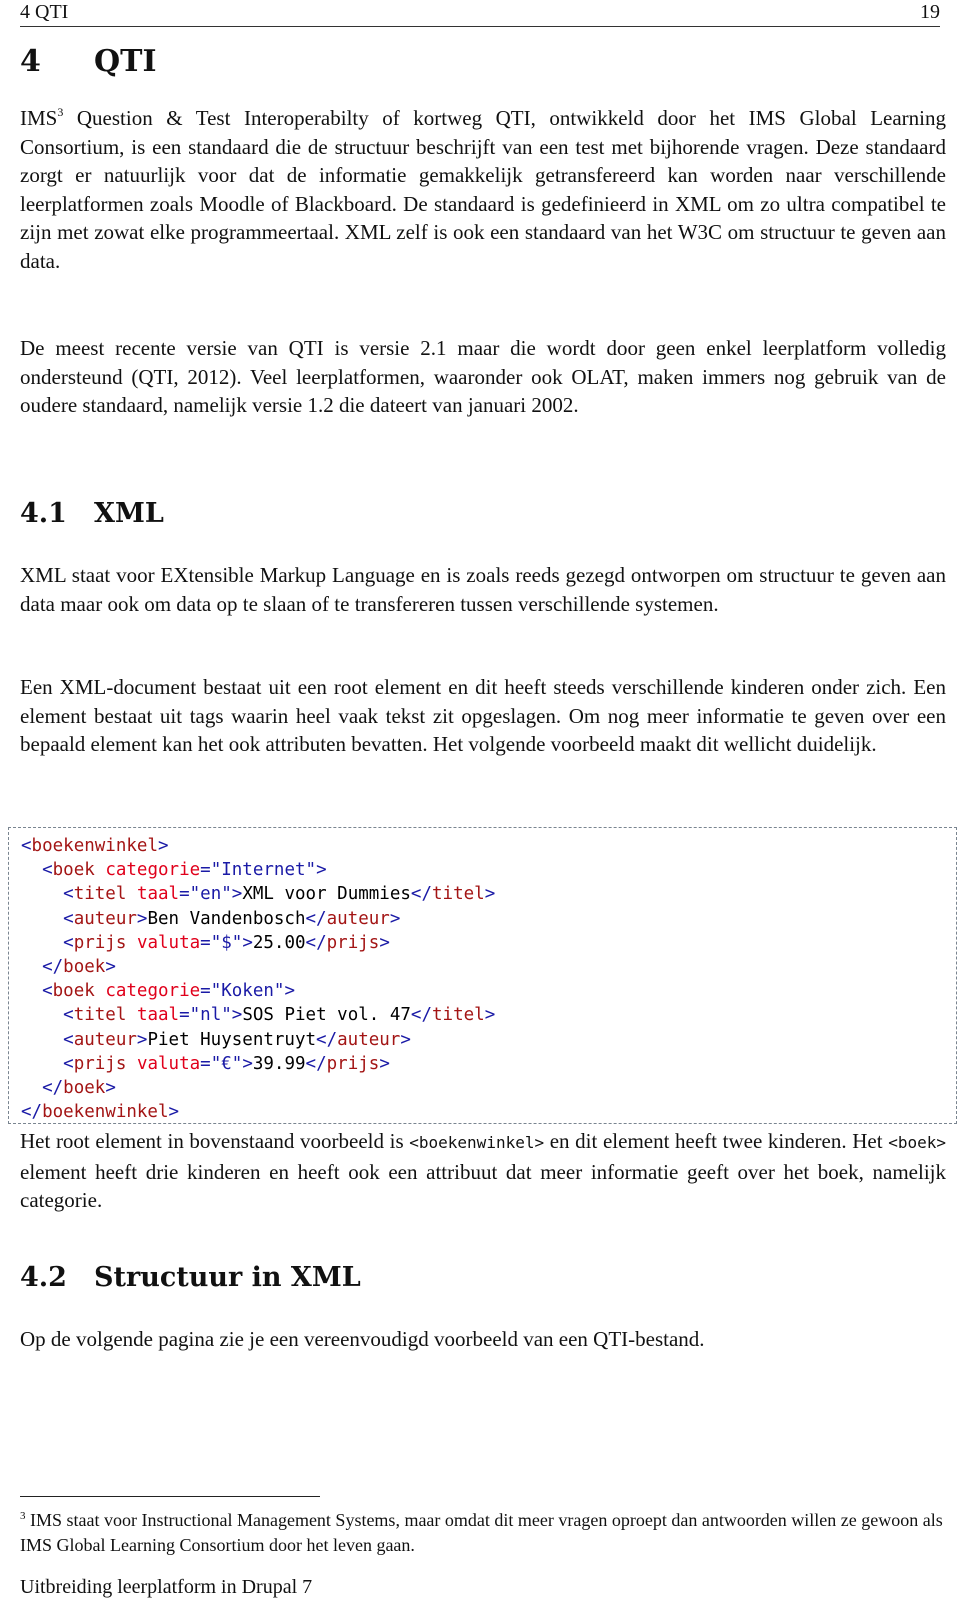  Describe the element at coordinates (210, 894) in the screenshot. I see `code-attribute-value: "en"` at that location.